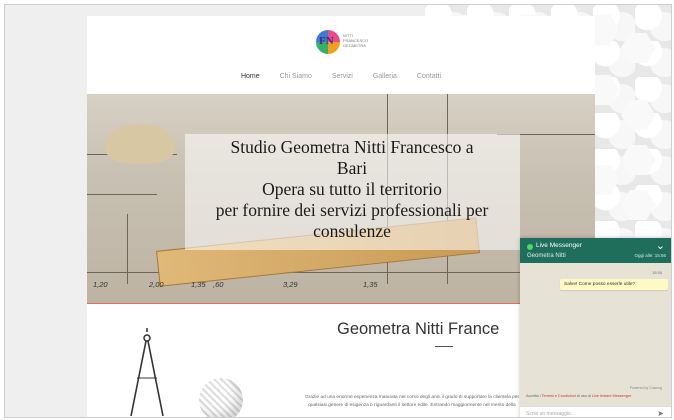 This screenshot has width=674, height=420. I want to click on nav-item-home: Home, so click(250, 76).